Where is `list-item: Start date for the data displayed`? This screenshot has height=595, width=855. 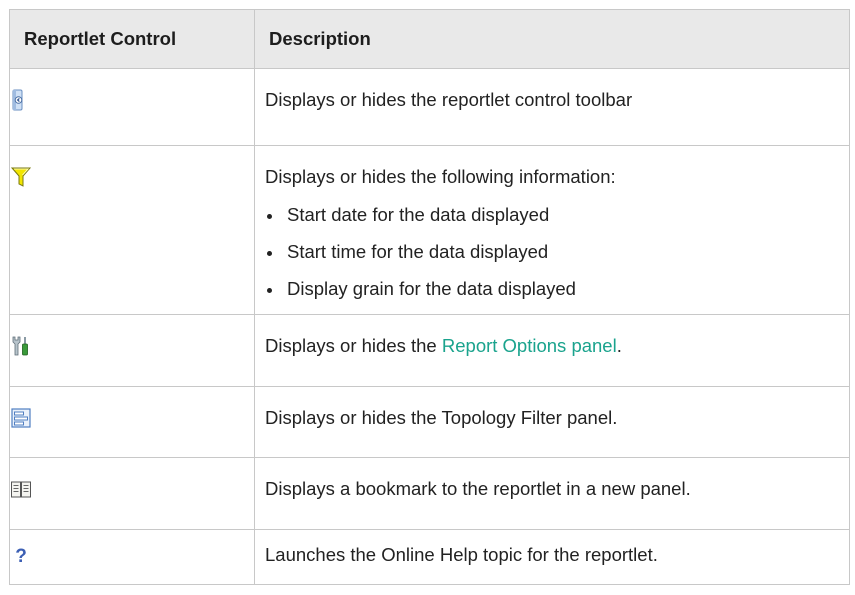
list-item: Start date for the data displayed is located at coordinates (557, 215).